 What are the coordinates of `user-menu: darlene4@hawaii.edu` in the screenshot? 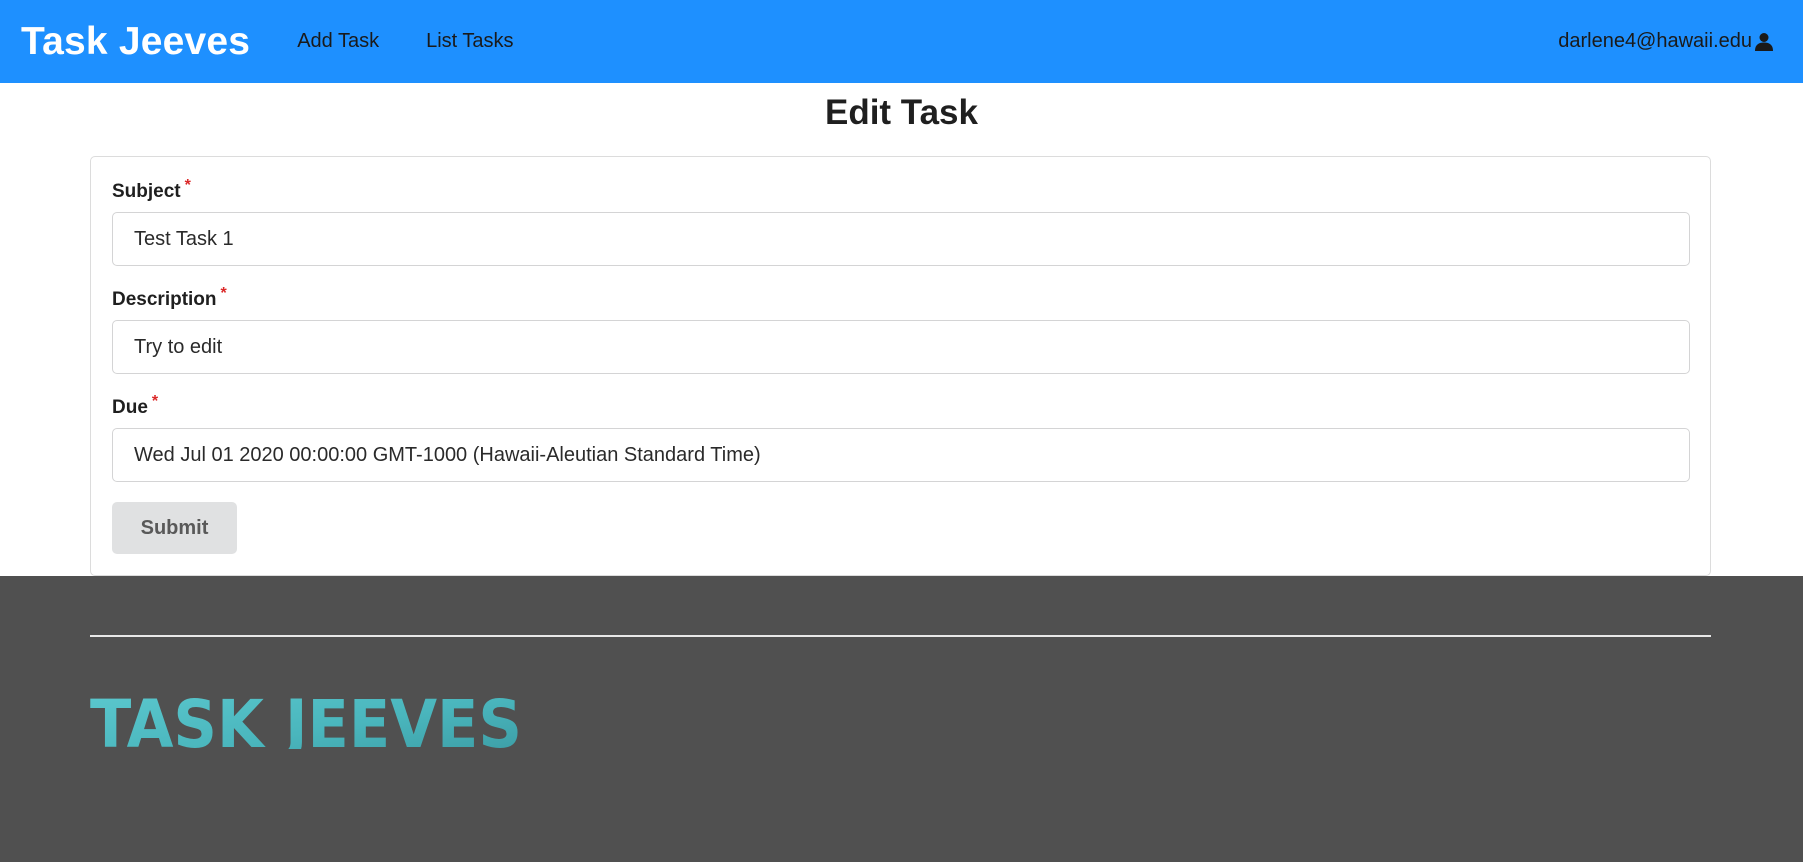 It's located at (1666, 41).